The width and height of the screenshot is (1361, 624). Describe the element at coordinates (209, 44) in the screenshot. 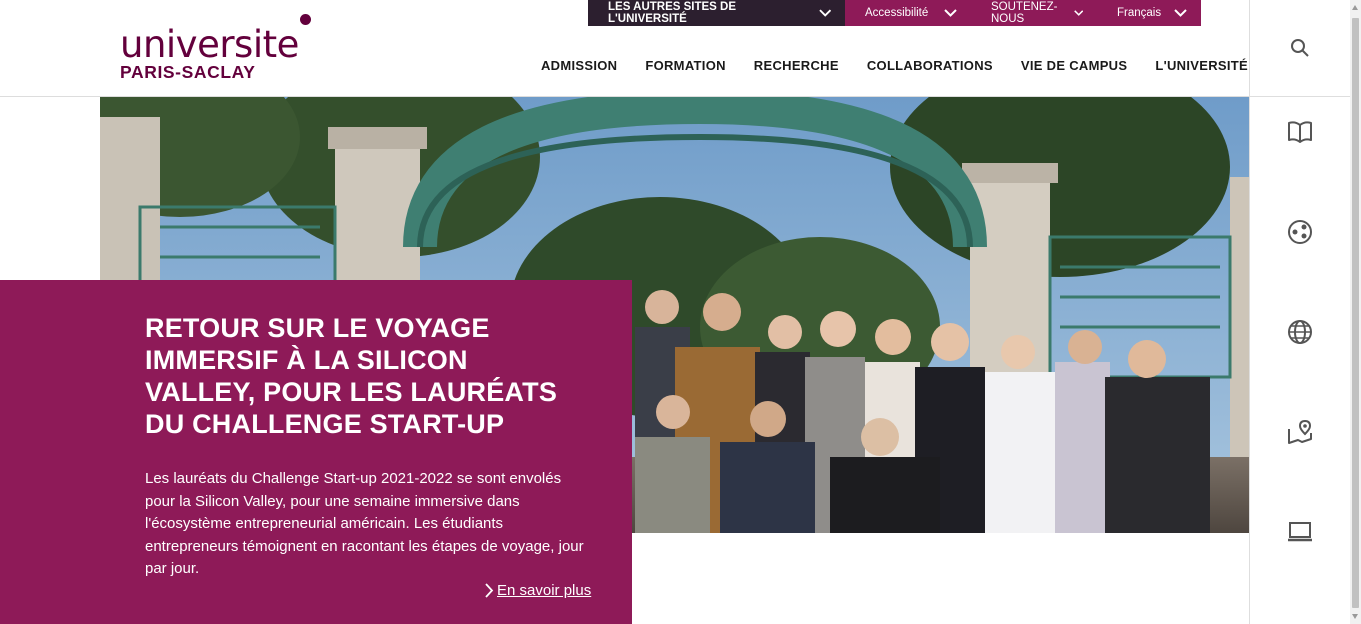

I see `logo-wordmark: universite` at that location.